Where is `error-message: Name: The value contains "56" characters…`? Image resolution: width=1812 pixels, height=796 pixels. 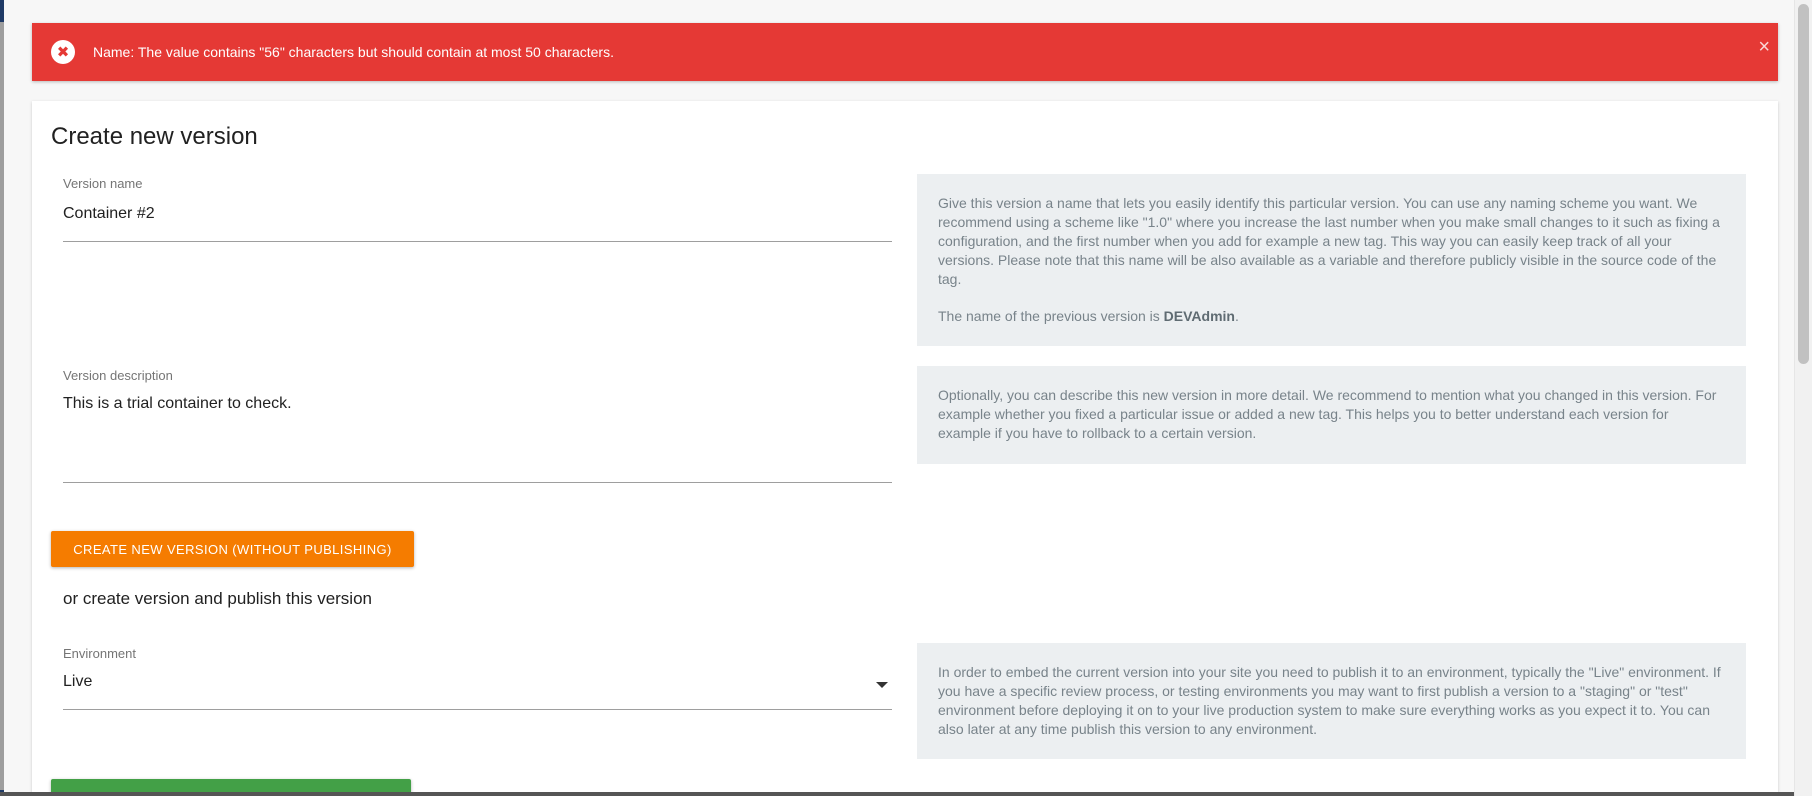
error-message: Name: The value contains "56" characters… is located at coordinates (353, 52).